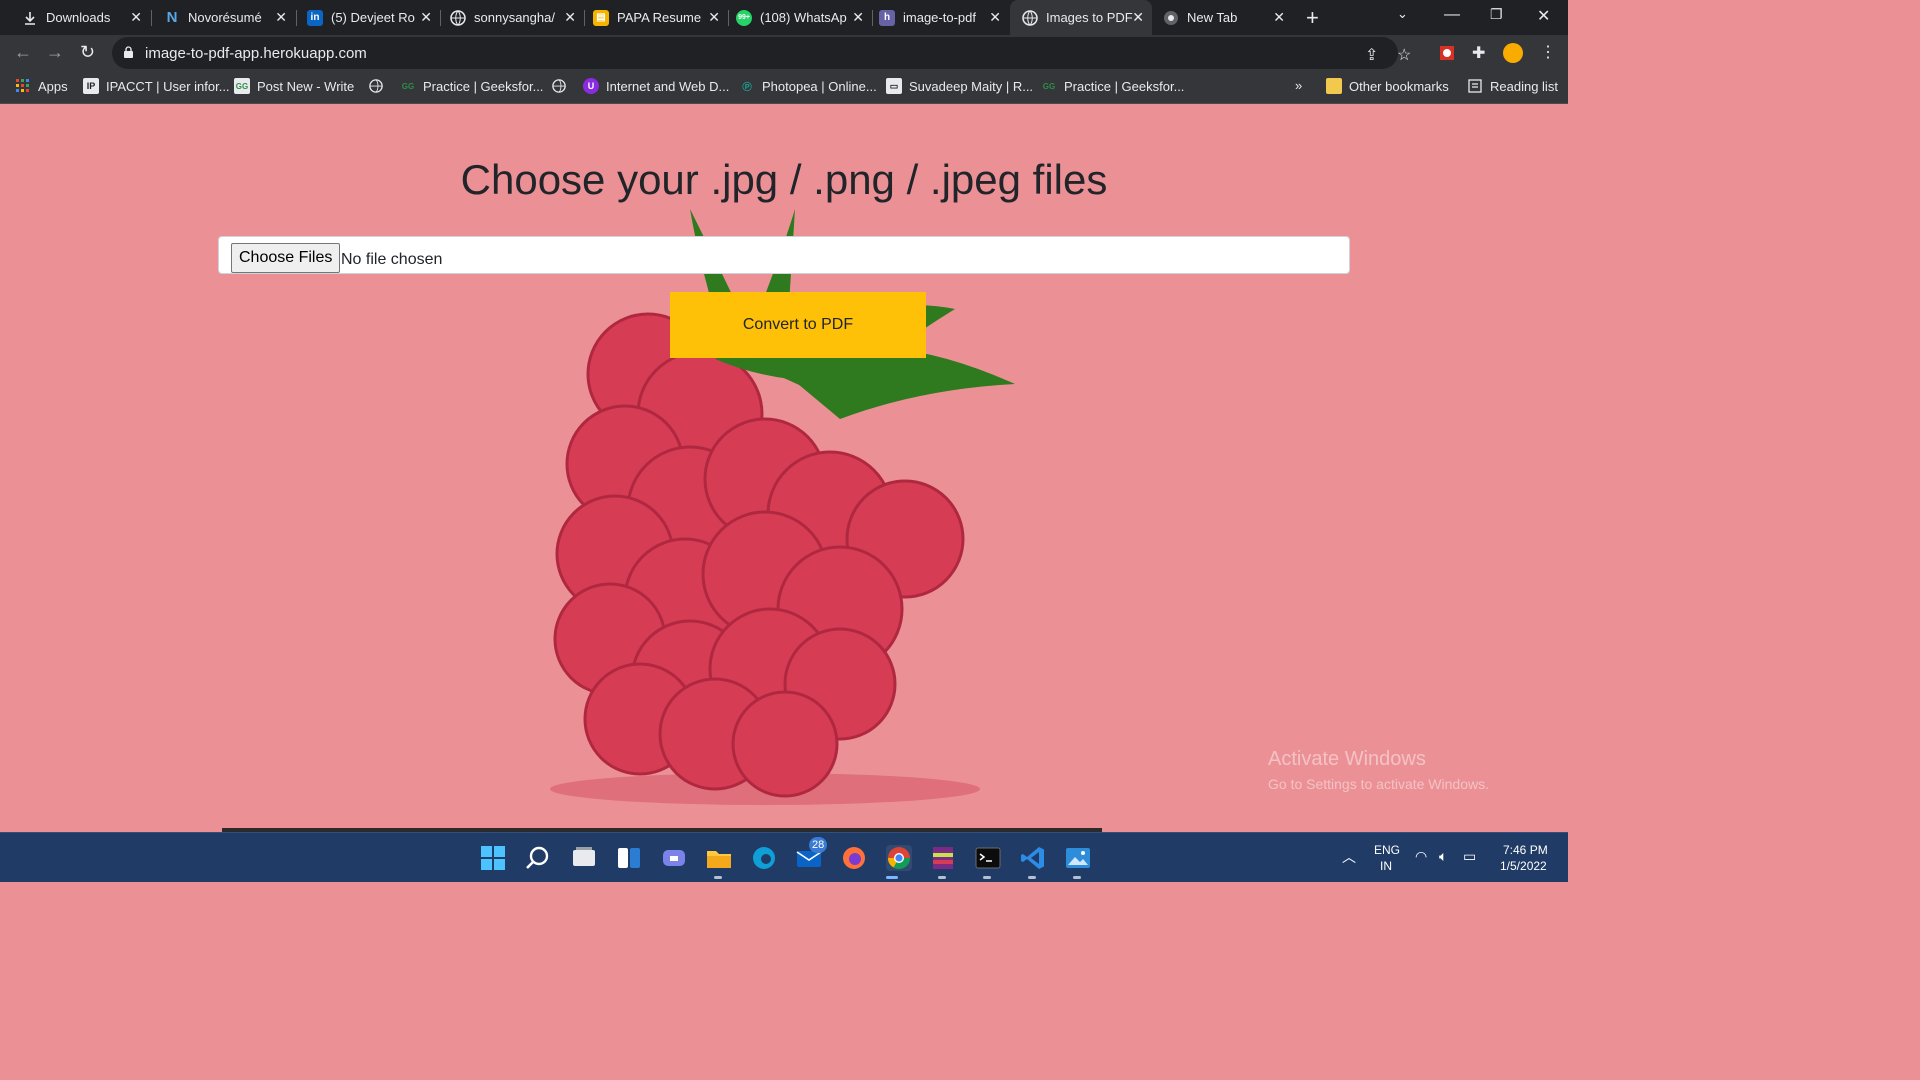  What do you see at coordinates (784, 255) in the screenshot?
I see `file-input: Choose Files No file chosen` at bounding box center [784, 255].